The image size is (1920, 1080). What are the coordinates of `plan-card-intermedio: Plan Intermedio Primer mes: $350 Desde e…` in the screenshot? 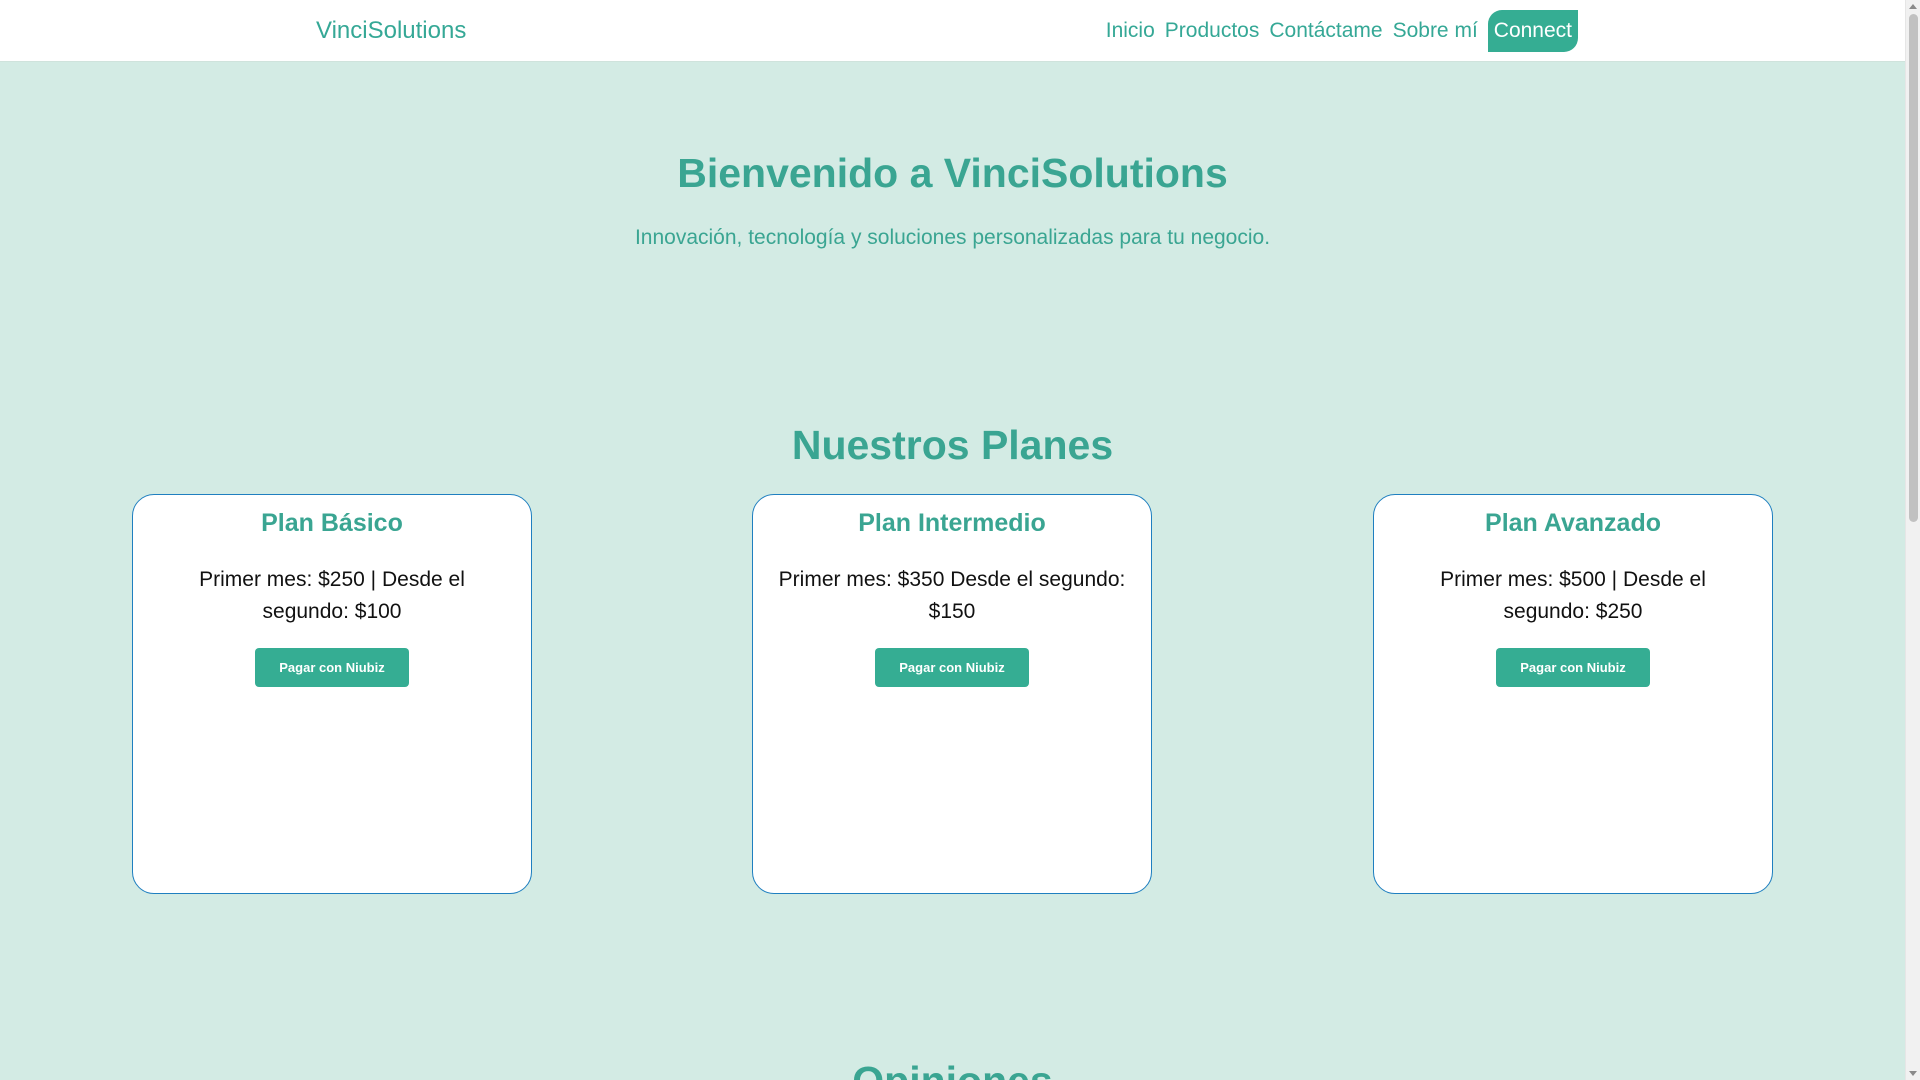 It's located at (952, 694).